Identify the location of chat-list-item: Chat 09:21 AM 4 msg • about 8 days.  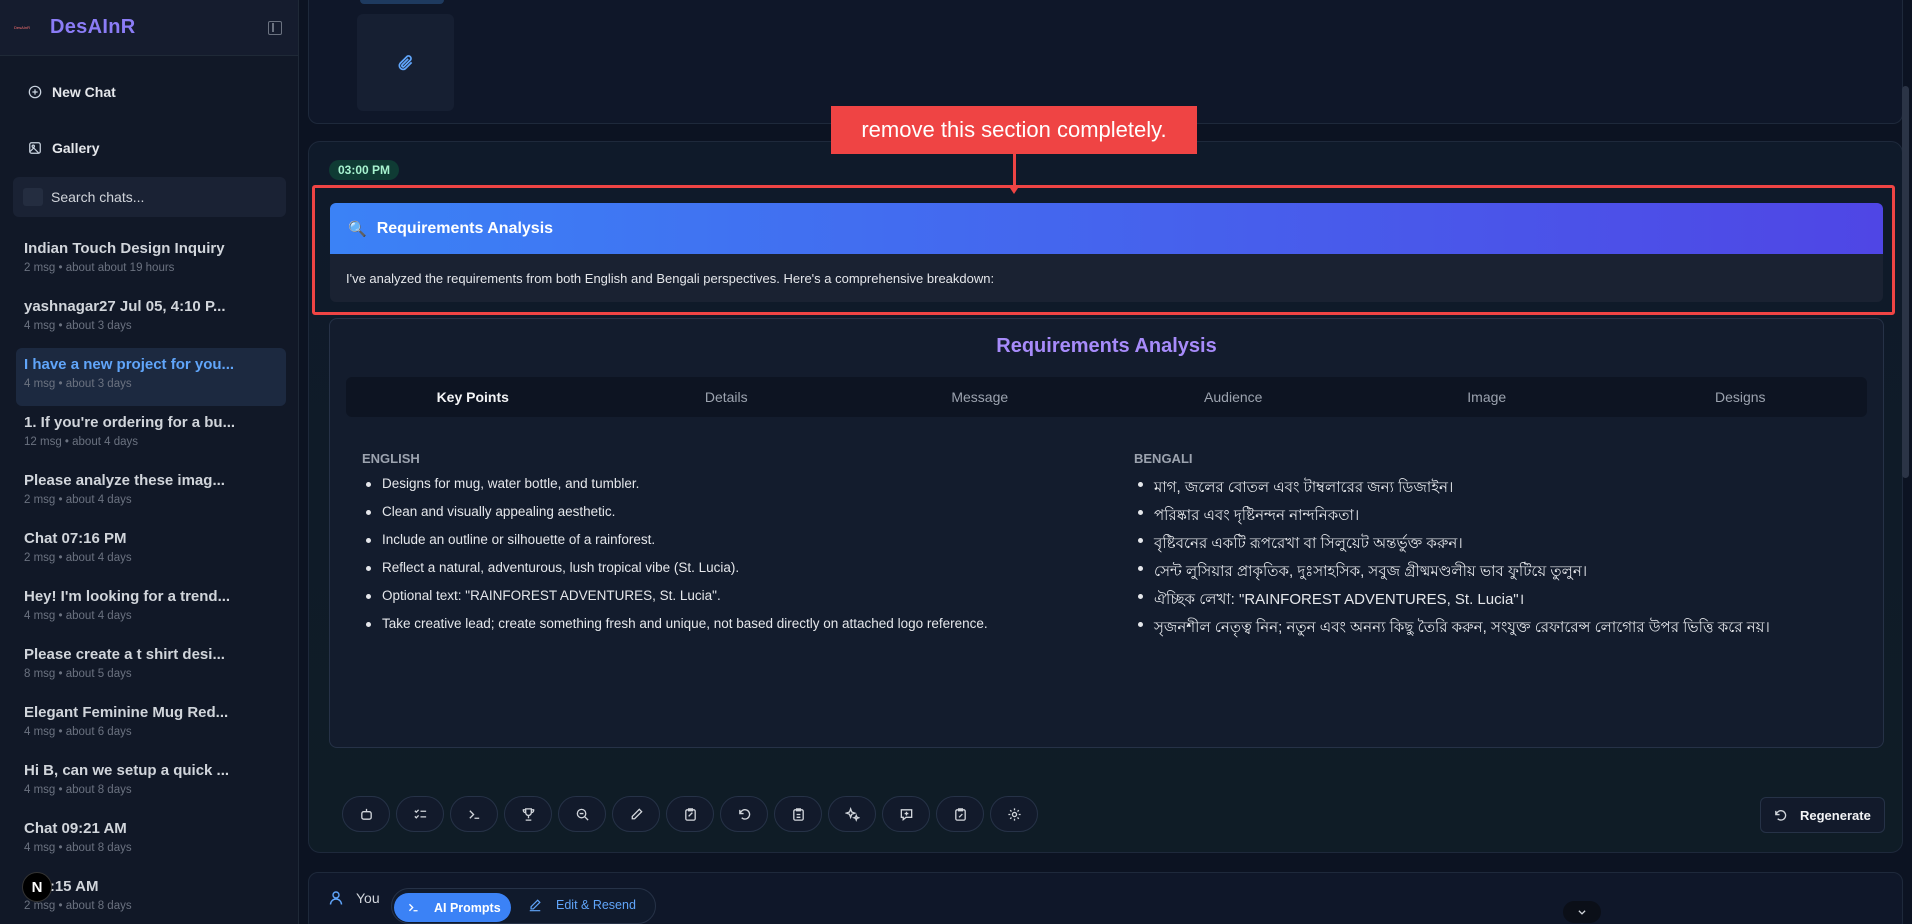
(151, 841).